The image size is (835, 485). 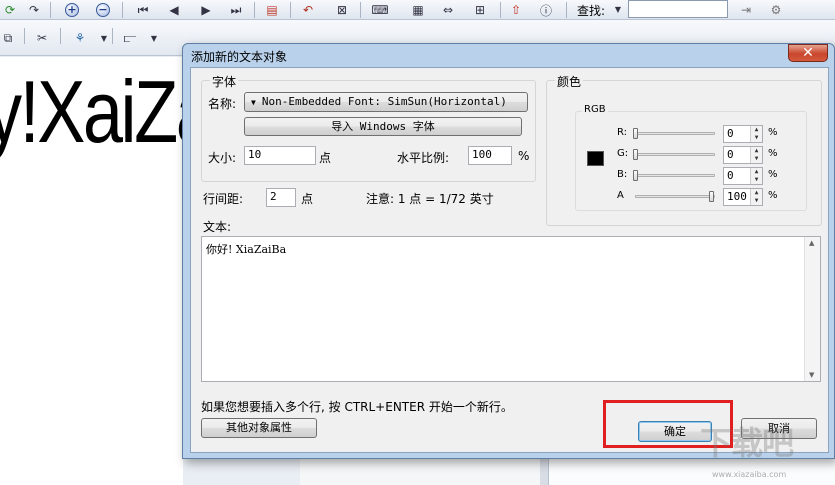 What do you see at coordinates (72, 10) in the screenshot?
I see `zoom-in-icon: +` at bounding box center [72, 10].